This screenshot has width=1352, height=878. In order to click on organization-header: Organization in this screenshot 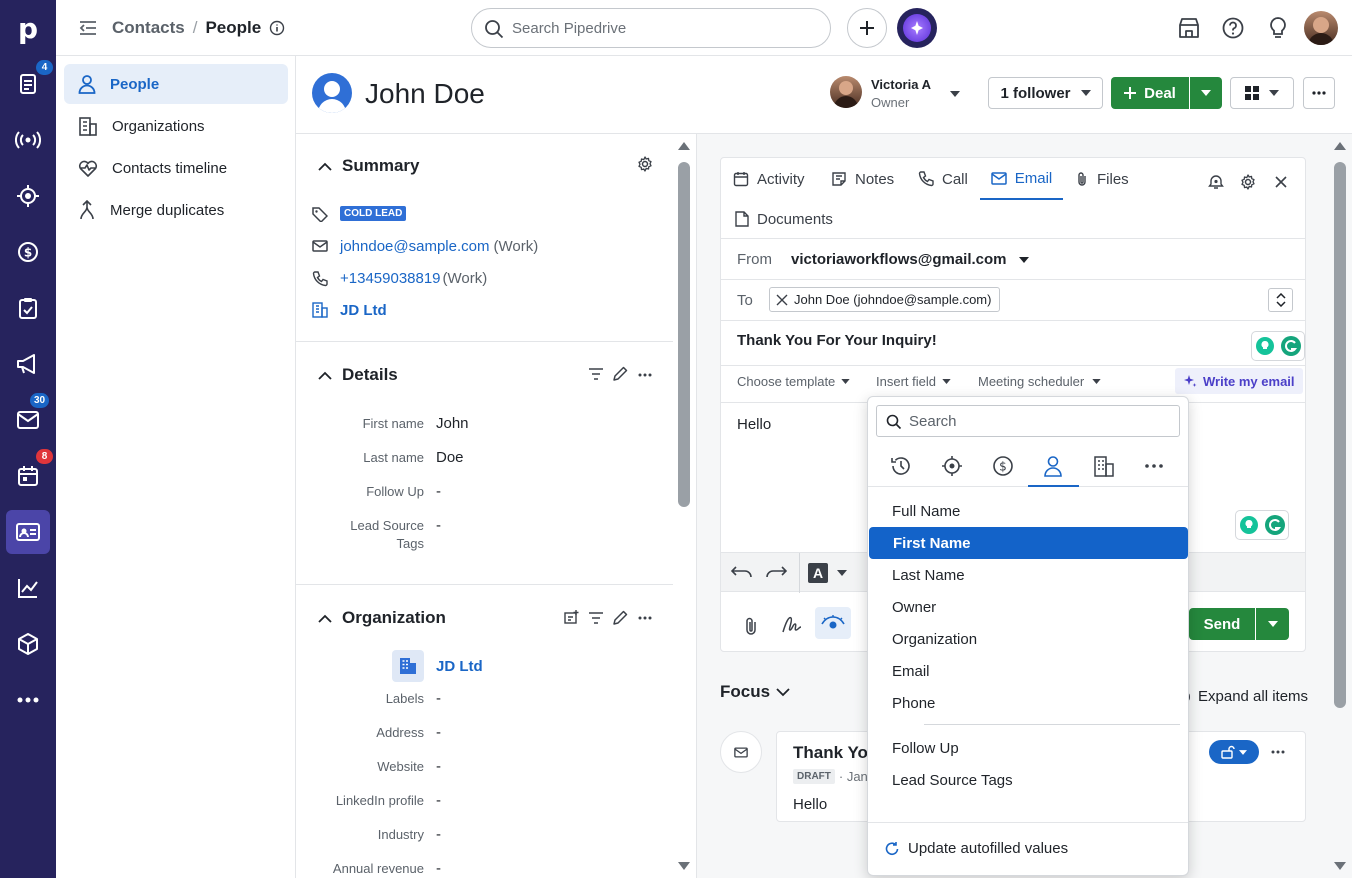, I will do `click(382, 618)`.